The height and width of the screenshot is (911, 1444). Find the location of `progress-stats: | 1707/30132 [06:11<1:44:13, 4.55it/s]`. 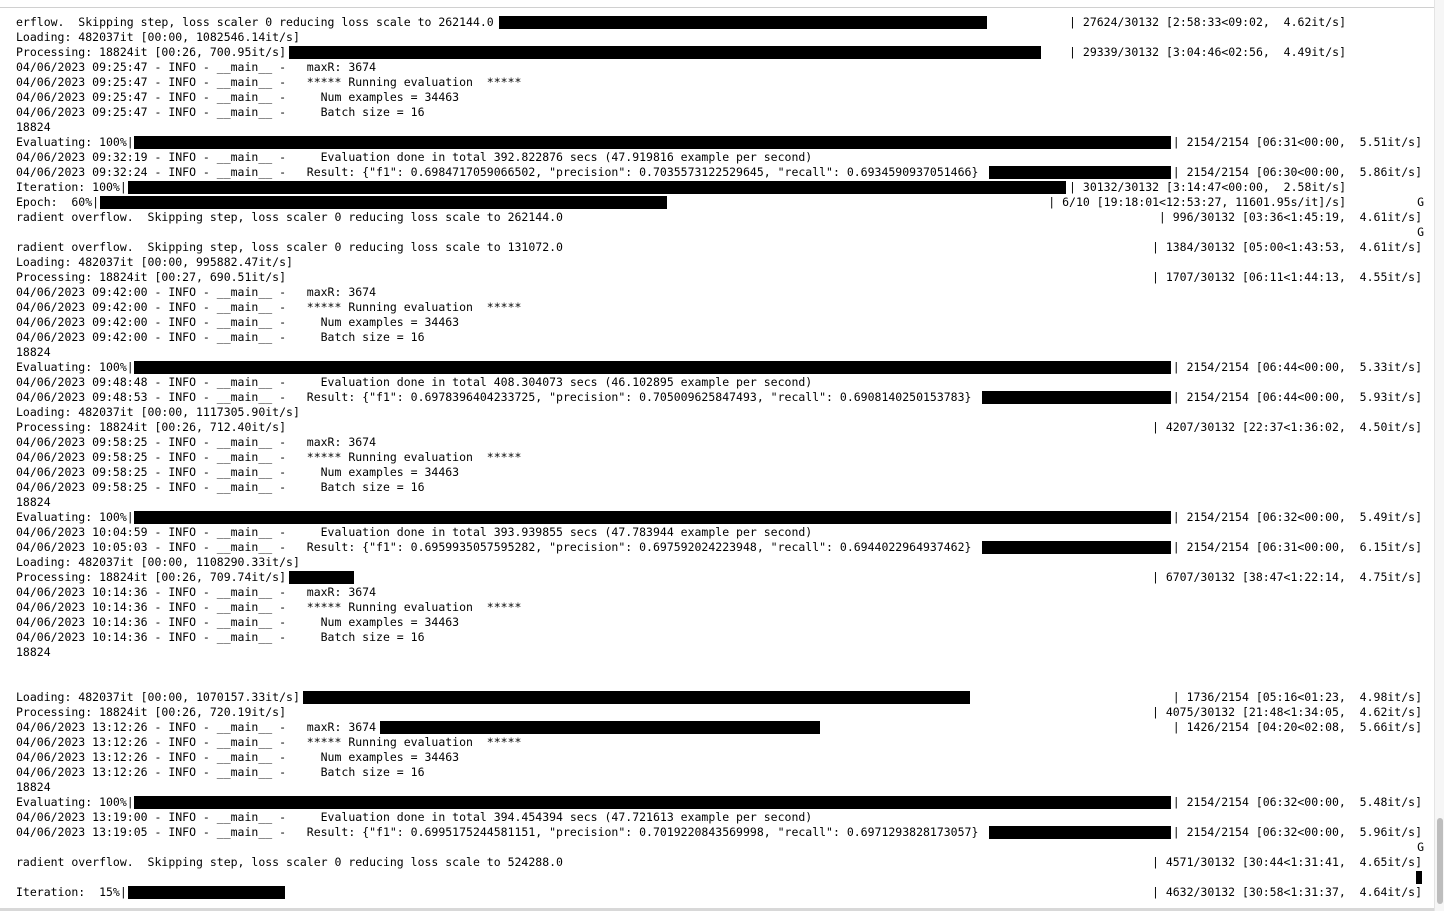

progress-stats: | 1707/30132 [06:11<1:44:13, 4.55it/s] is located at coordinates (1286, 277).